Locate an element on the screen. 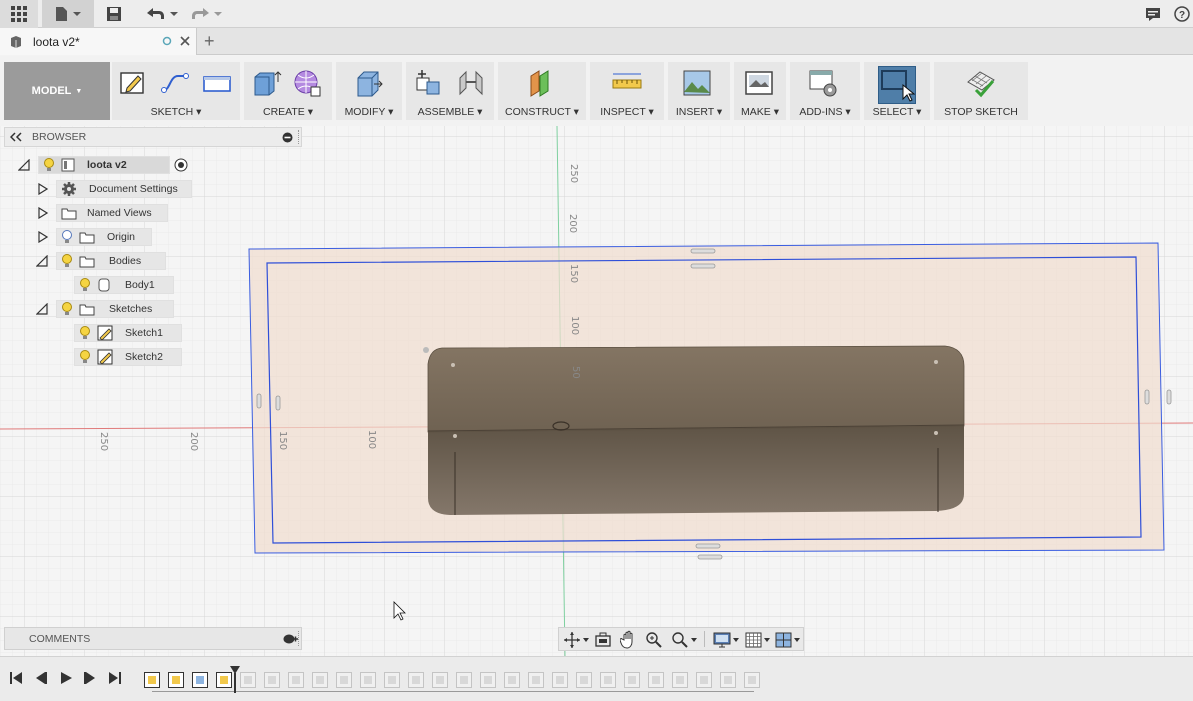 This screenshot has height=701, width=1193. document-tab: loota v2* is located at coordinates (98, 41).